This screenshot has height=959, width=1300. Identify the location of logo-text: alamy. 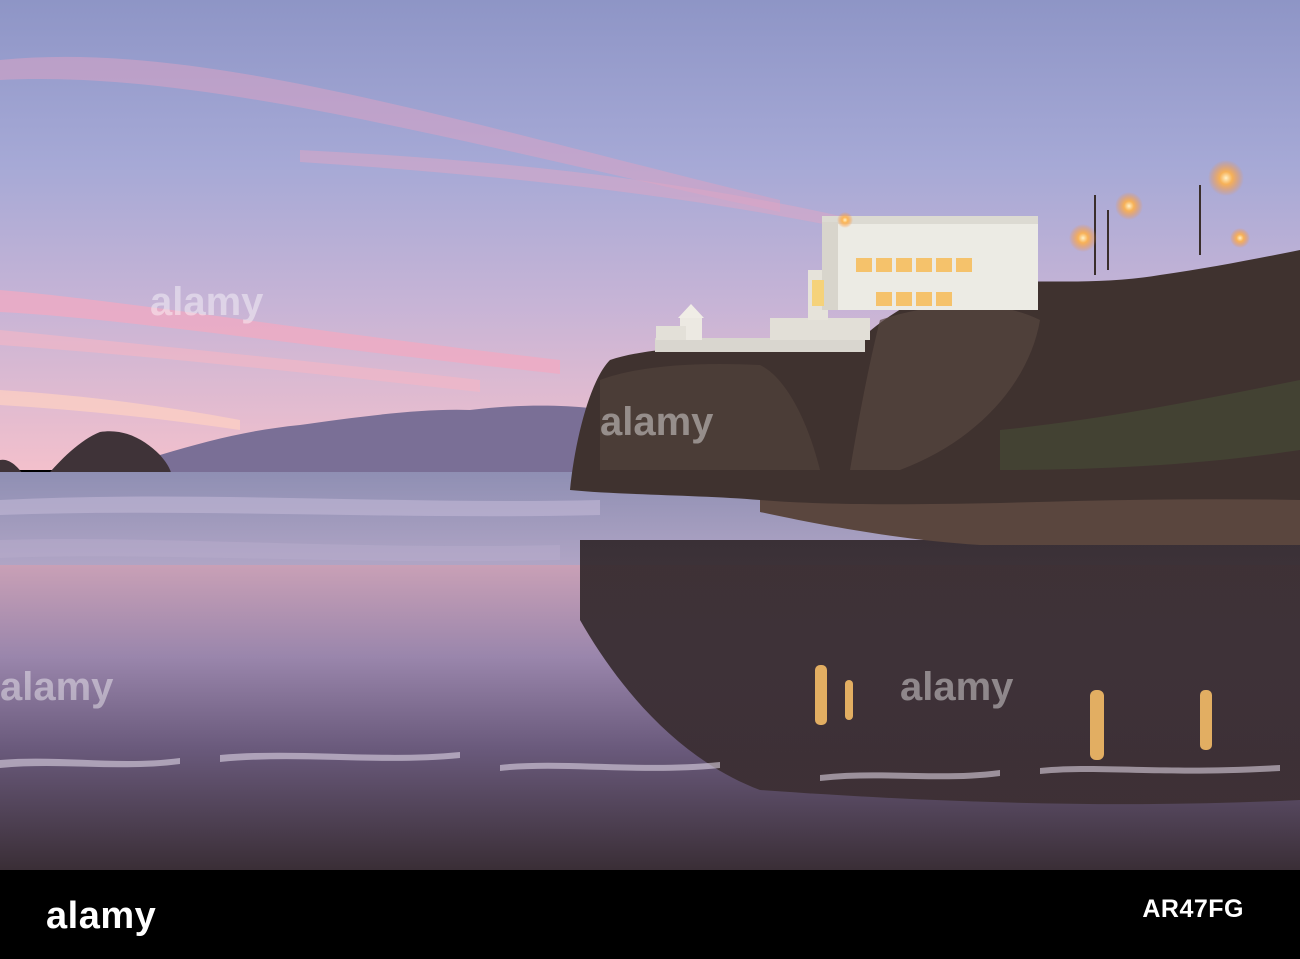
(101, 915).